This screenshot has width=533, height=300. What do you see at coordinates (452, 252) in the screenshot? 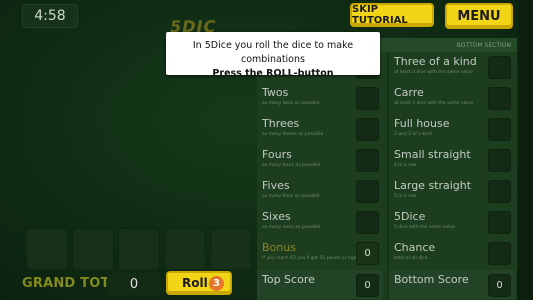
I see `score-row-chance: Chance total of all dice` at bounding box center [452, 252].